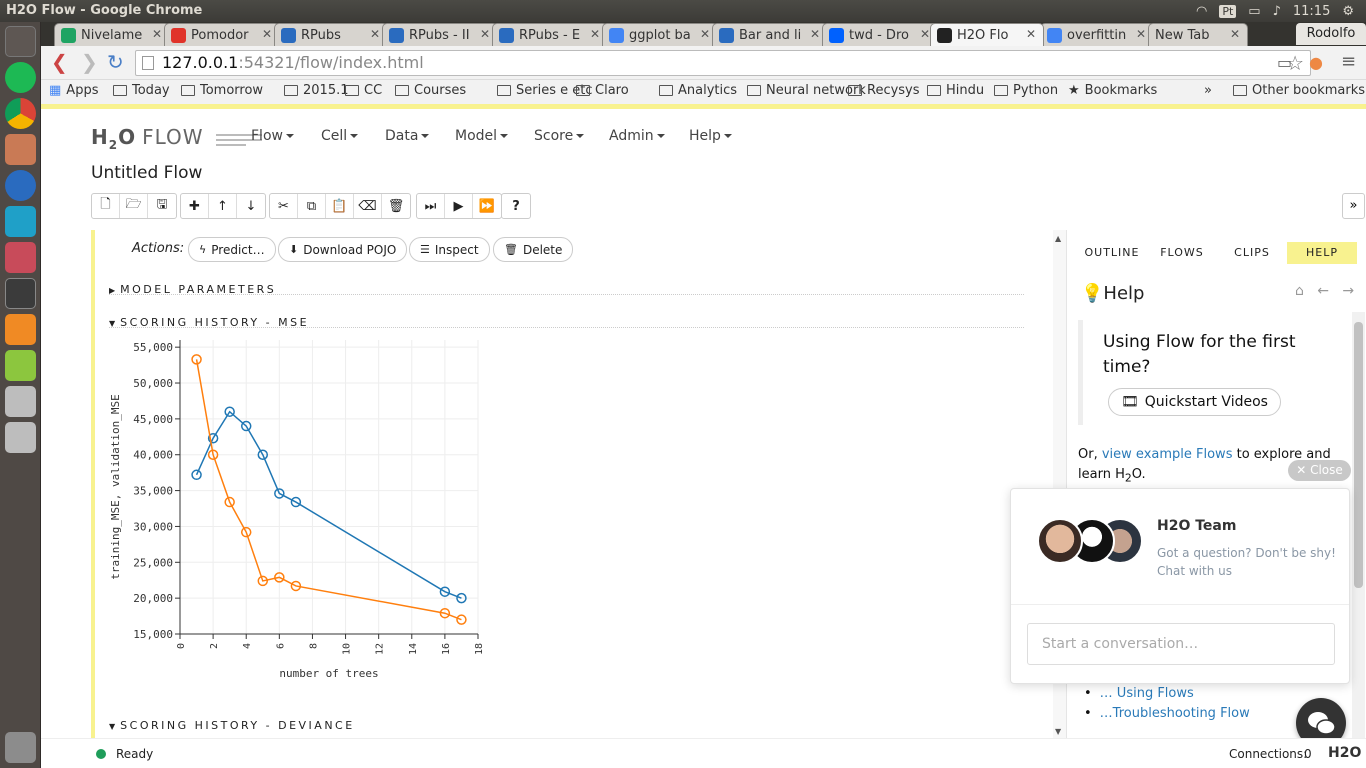 The height and width of the screenshot is (768, 1366). Describe the element at coordinates (1358, 455) in the screenshot. I see `scrollbar-thumb` at that location.